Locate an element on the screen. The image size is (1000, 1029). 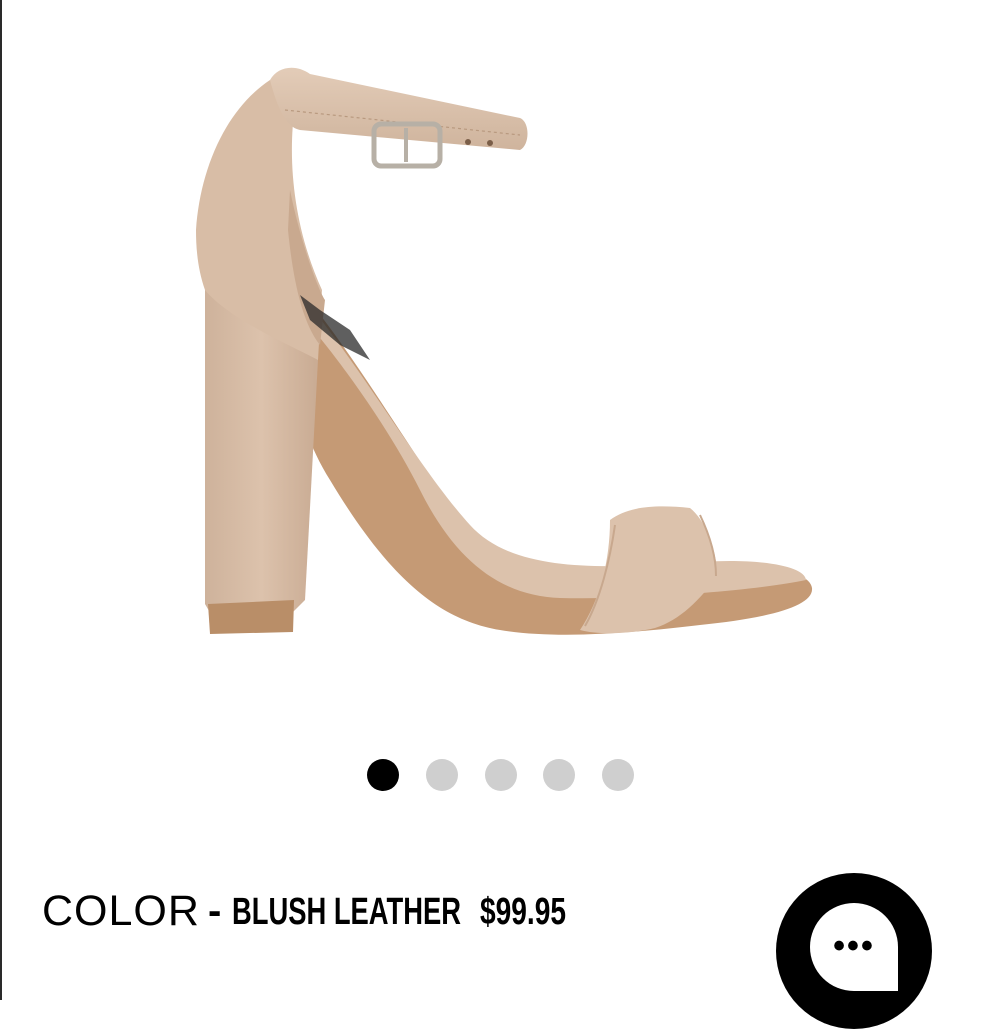
heel-tip is located at coordinates (251, 617).